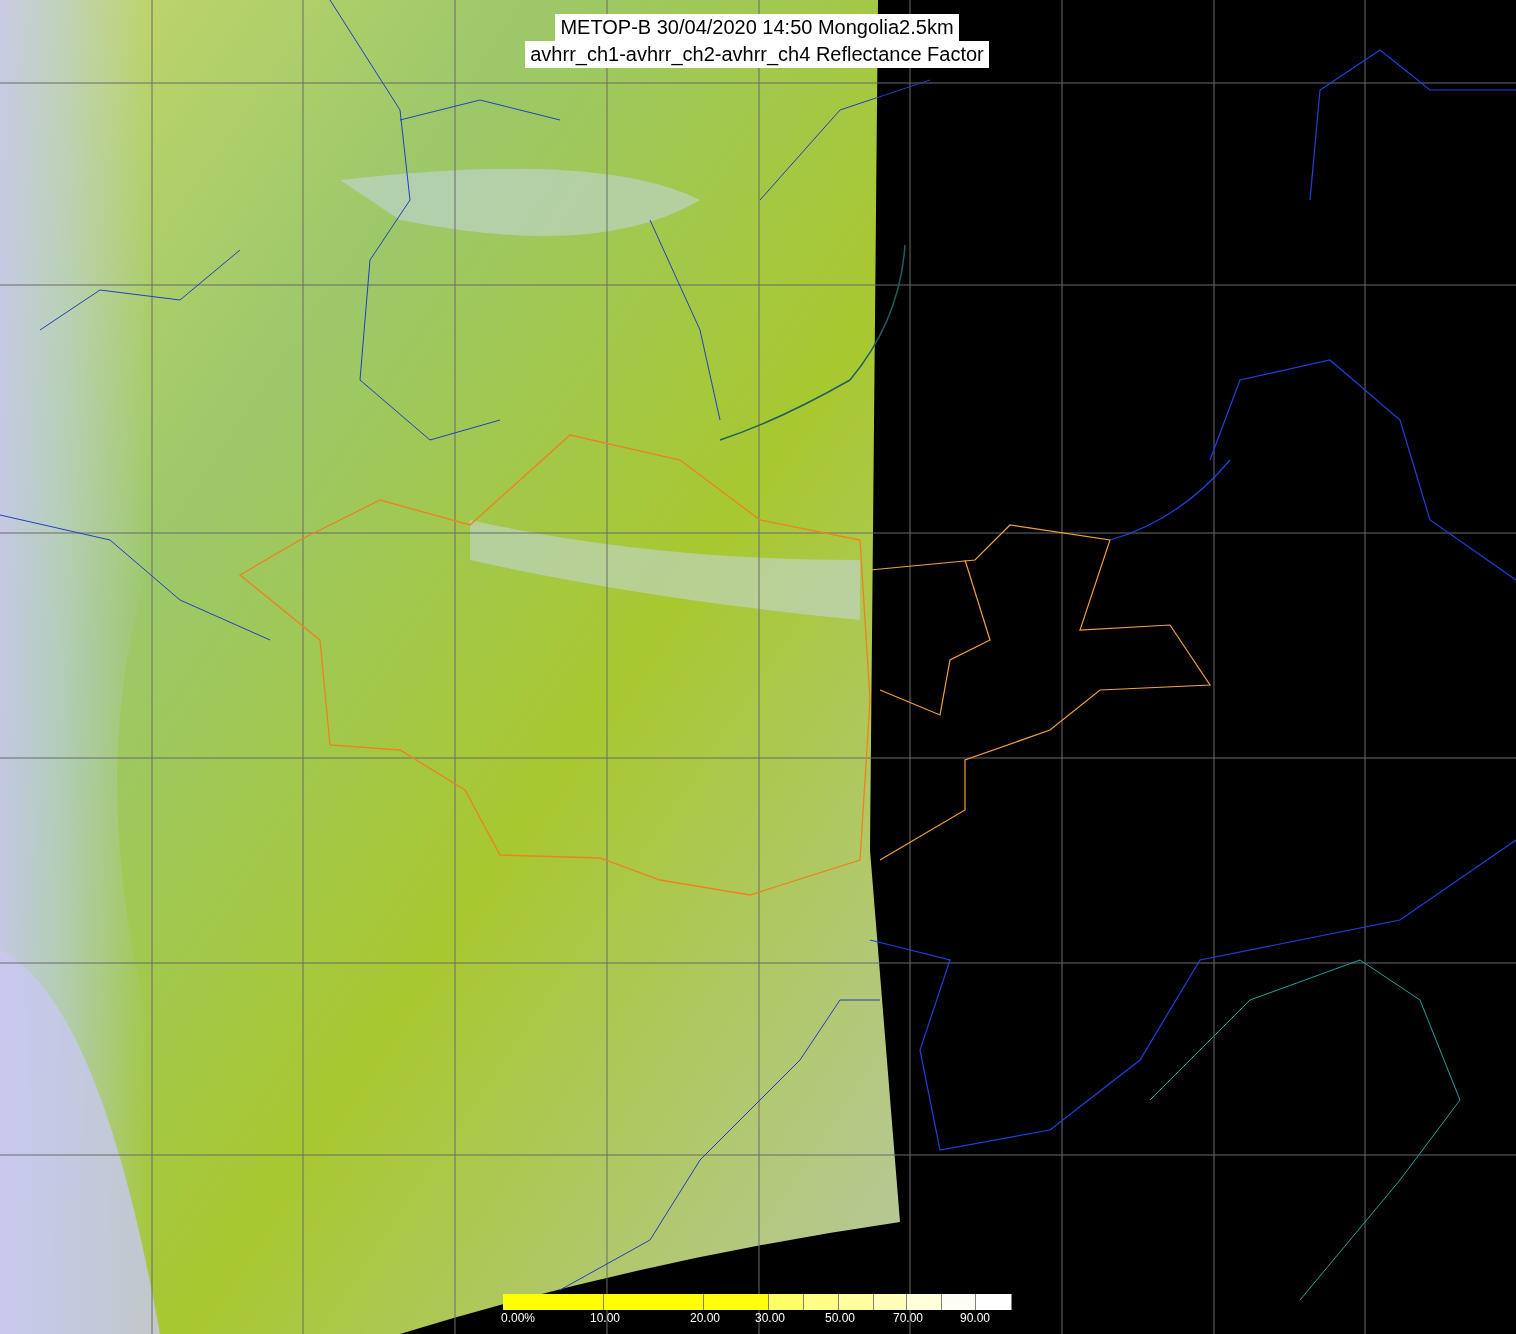  What do you see at coordinates (770, 1318) in the screenshot?
I see `scale-label: 30.00` at bounding box center [770, 1318].